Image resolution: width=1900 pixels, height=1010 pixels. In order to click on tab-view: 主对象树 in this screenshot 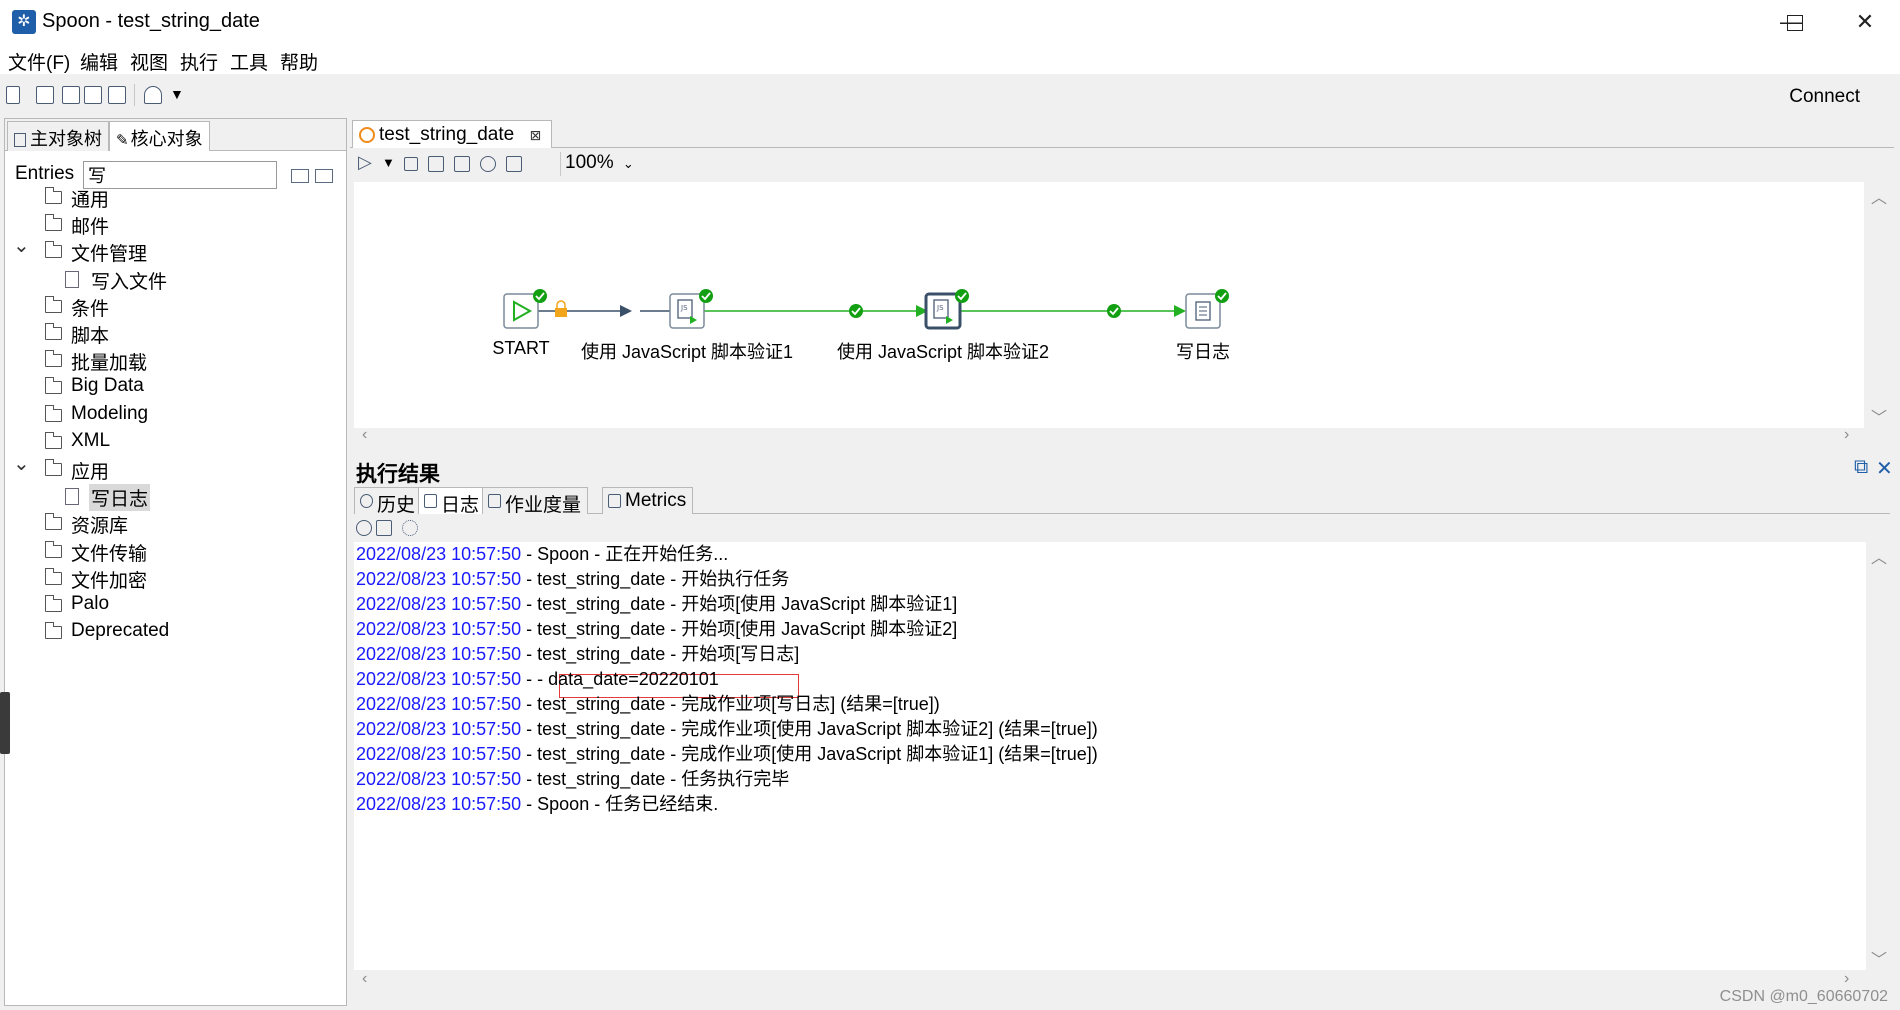, I will do `click(58, 136)`.